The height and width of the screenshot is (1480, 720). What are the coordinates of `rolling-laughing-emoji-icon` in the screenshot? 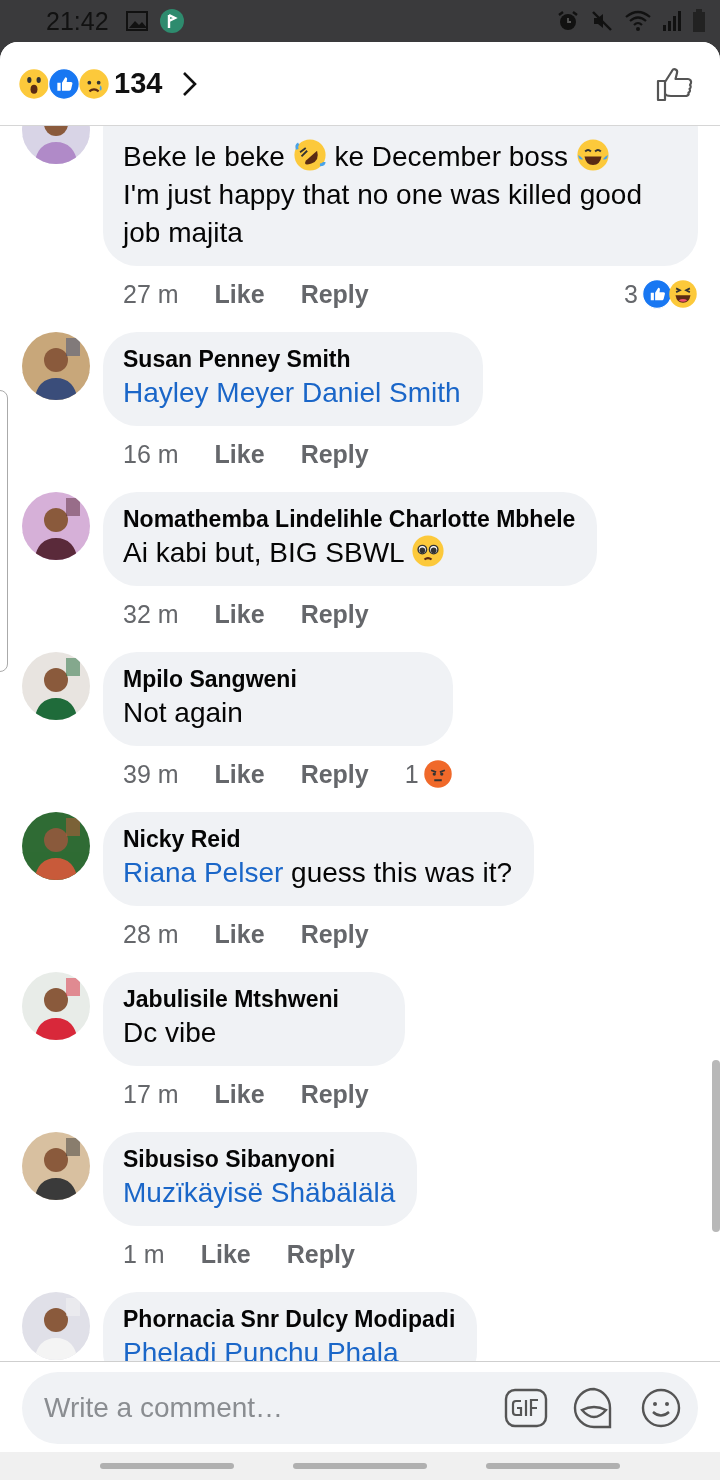 It's located at (309, 155).